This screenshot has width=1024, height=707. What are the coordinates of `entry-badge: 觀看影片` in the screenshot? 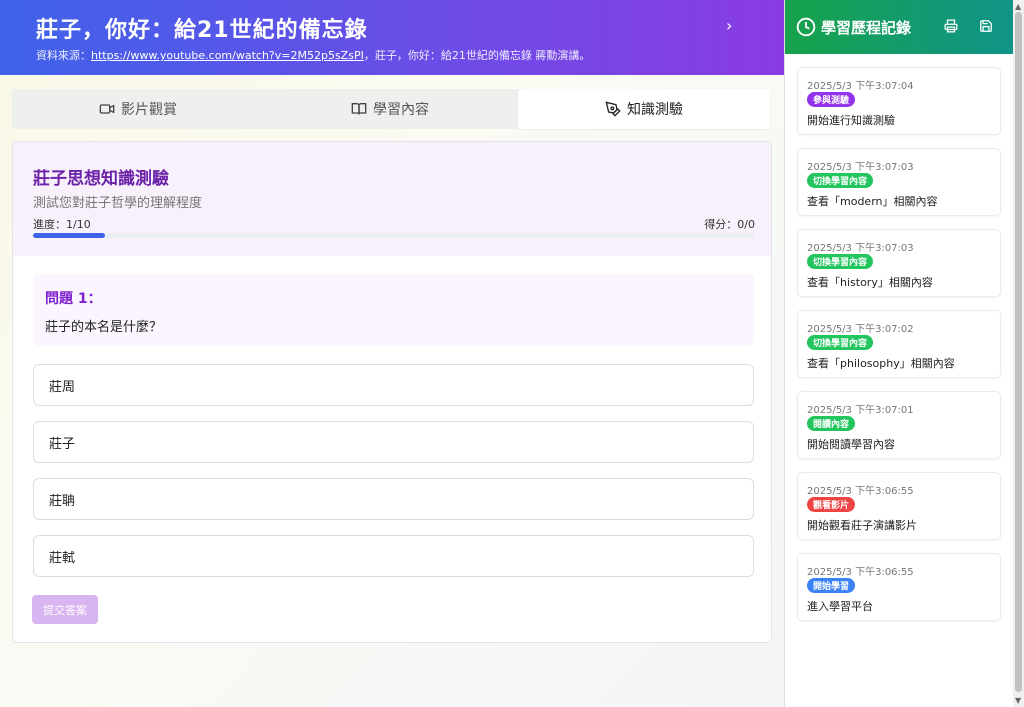 It's located at (831, 504).